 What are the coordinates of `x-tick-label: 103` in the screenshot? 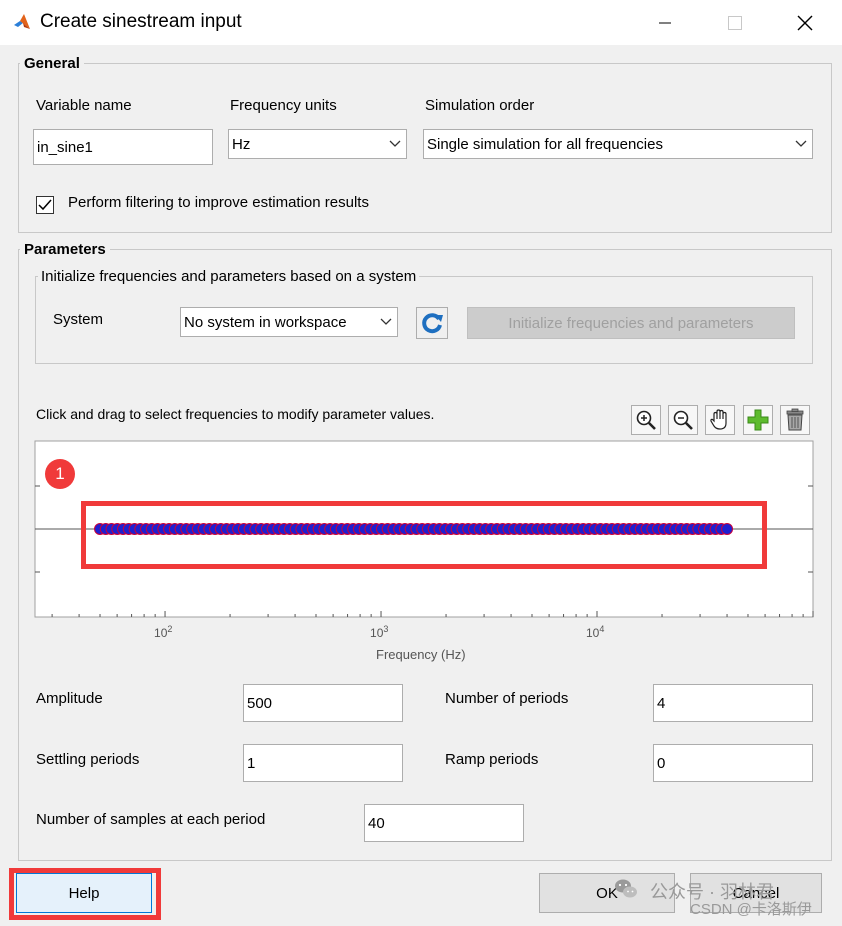 It's located at (379, 632).